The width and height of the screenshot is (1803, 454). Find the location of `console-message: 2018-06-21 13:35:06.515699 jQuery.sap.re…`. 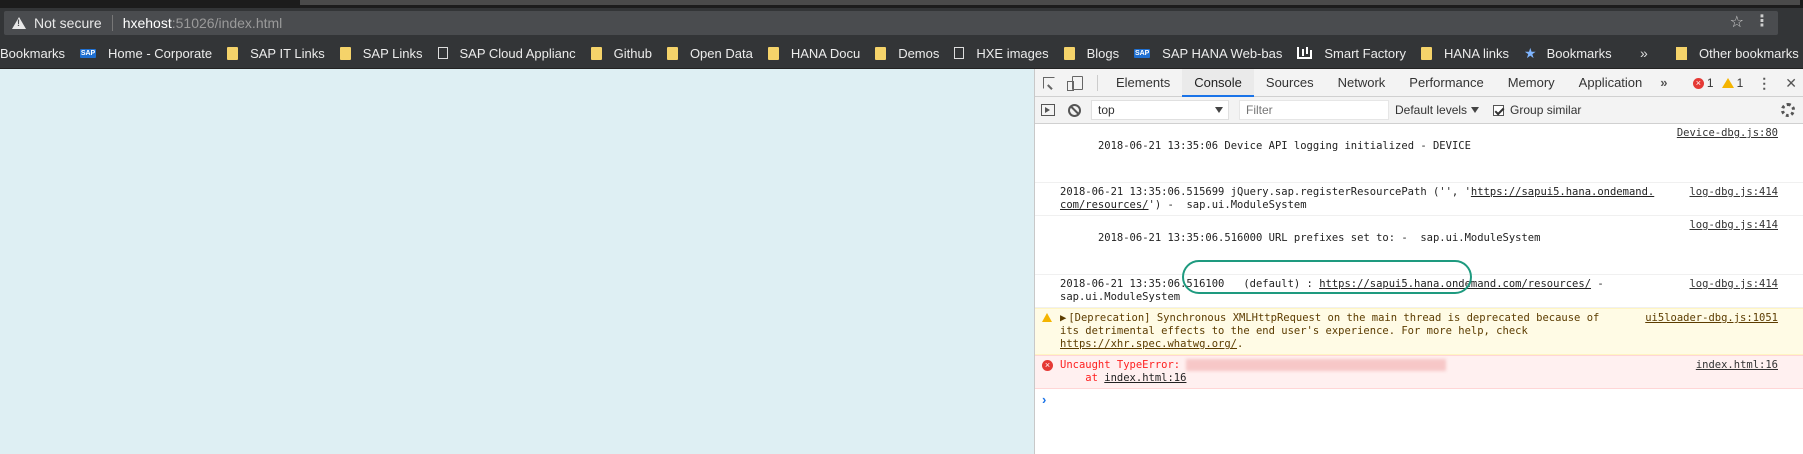

console-message: 2018-06-21 13:35:06.515699 jQuery.sap.re… is located at coordinates (1419, 199).